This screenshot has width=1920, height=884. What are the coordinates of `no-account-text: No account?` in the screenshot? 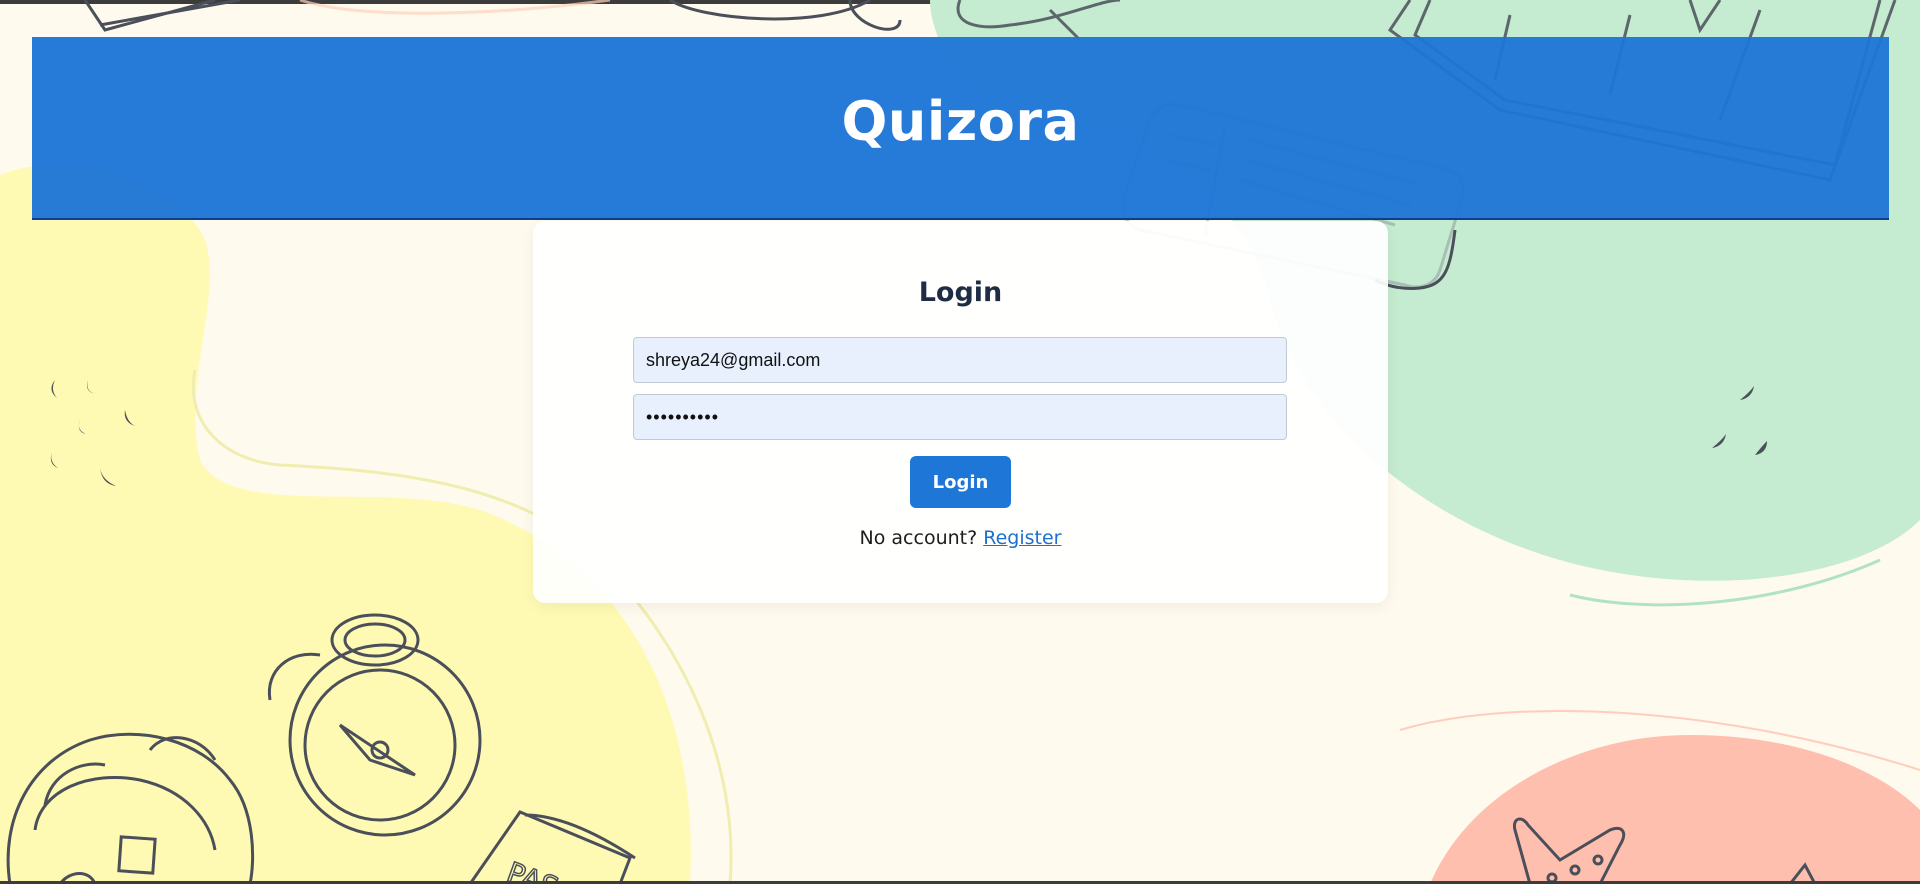 It's located at (921, 538).